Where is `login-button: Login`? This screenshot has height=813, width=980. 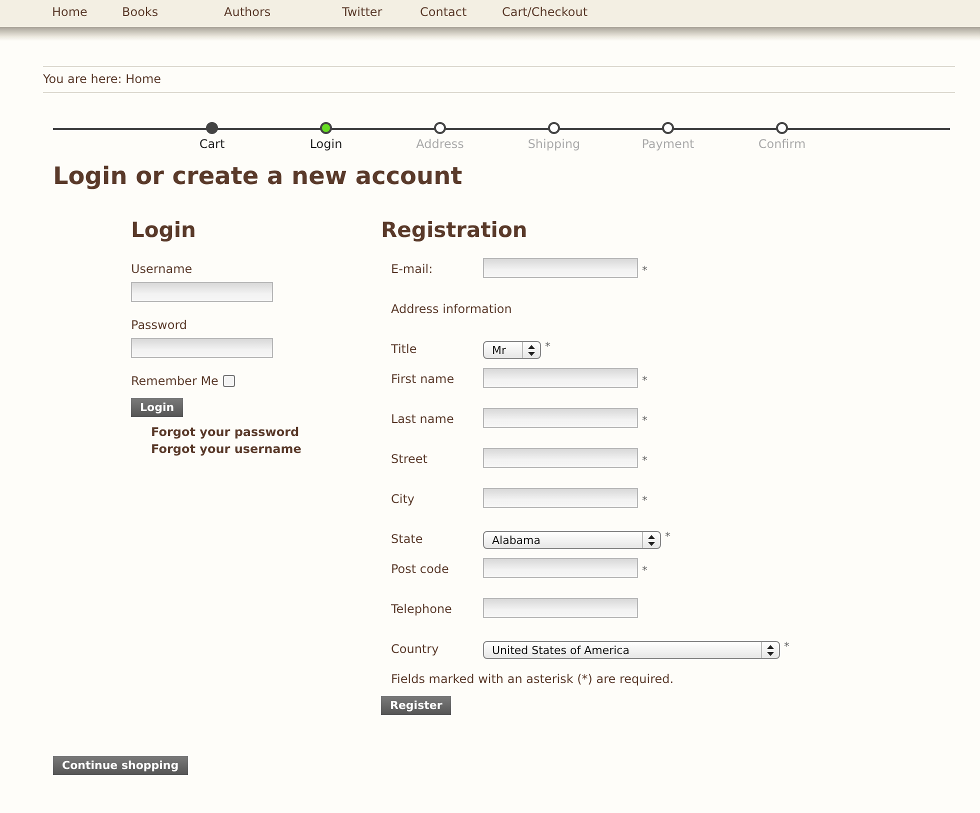 login-button: Login is located at coordinates (157, 407).